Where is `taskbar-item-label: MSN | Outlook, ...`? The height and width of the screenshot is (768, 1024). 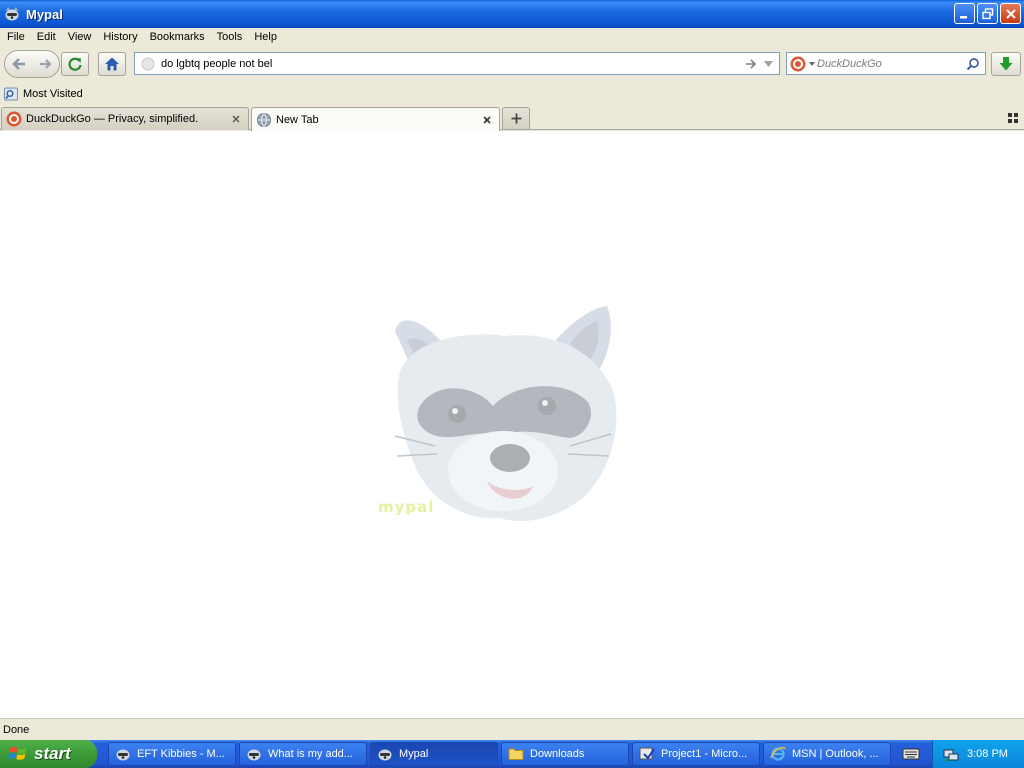
taskbar-item-label: MSN | Outlook, ... is located at coordinates (835, 754).